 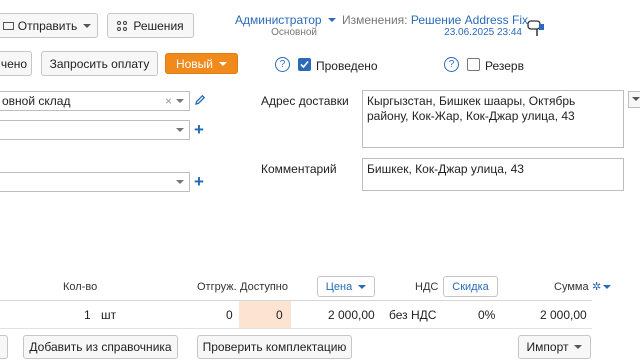 I want to click on checkmark-icon, so click(x=304, y=64).